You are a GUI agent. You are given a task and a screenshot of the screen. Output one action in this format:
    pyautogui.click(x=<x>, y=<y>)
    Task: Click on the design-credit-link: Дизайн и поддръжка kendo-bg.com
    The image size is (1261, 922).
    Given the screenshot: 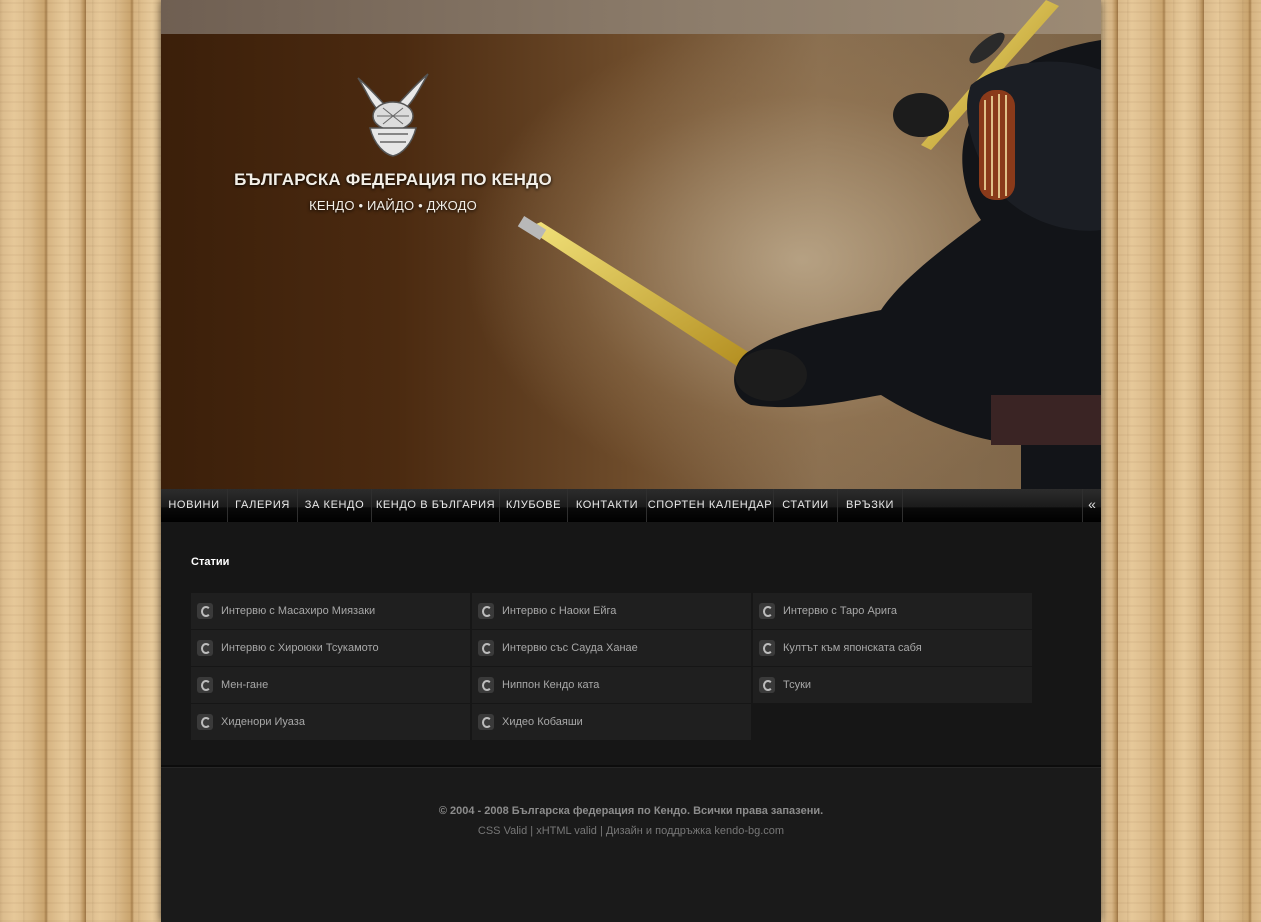 What is the action you would take?
    pyautogui.click(x=695, y=831)
    